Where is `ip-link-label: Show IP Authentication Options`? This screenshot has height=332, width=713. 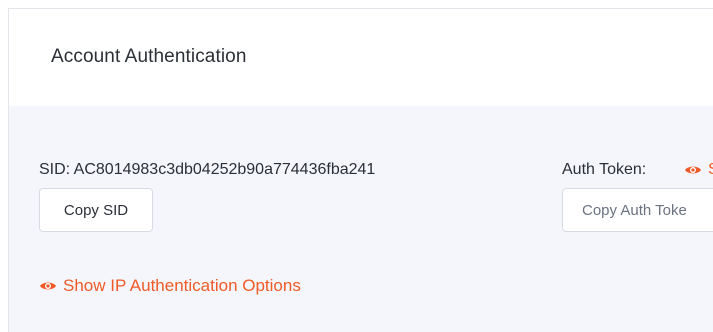
ip-link-label: Show IP Authentication Options is located at coordinates (182, 285).